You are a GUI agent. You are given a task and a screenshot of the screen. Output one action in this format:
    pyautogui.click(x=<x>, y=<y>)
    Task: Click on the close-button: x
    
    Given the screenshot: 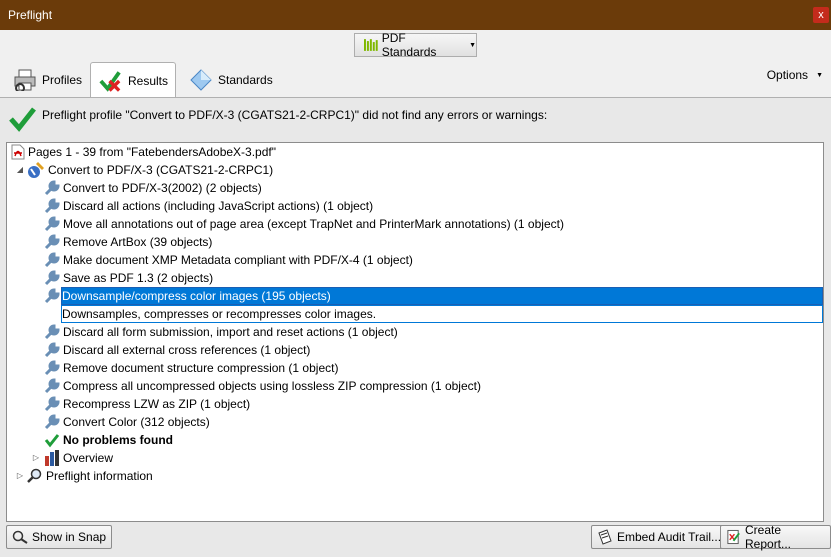 What is the action you would take?
    pyautogui.click(x=821, y=15)
    